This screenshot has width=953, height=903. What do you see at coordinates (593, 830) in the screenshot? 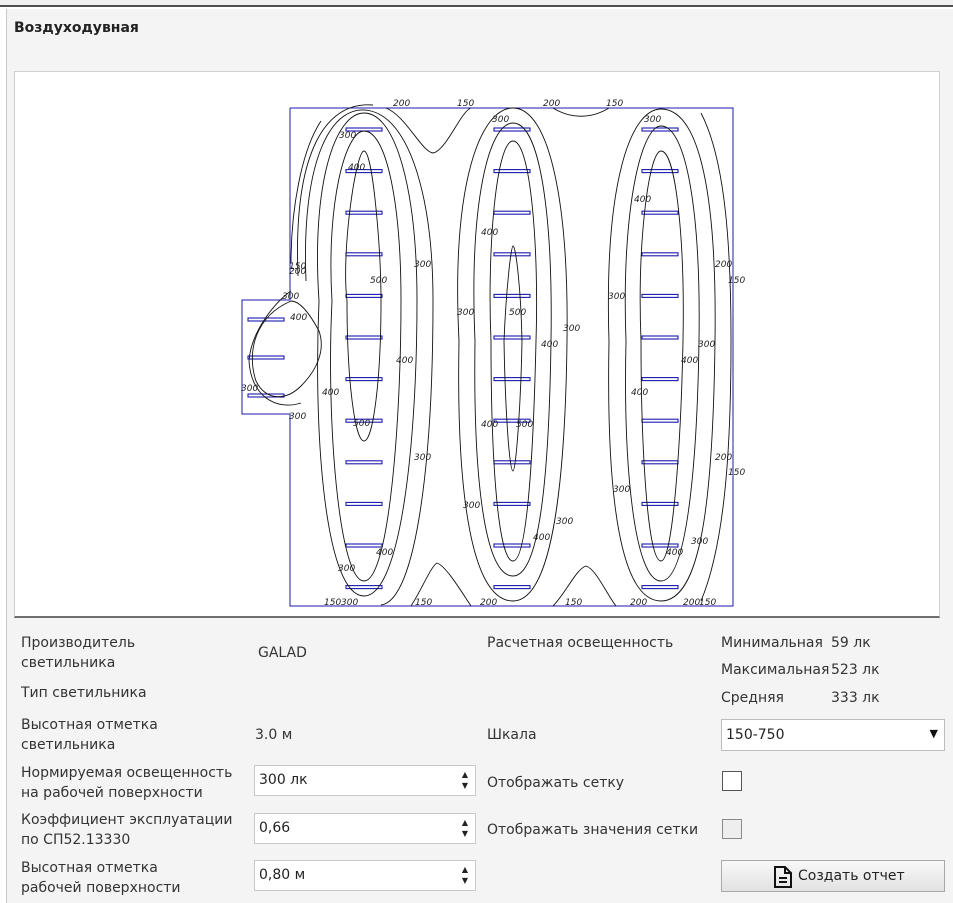
I see `show-grid-values-label: Отображать значения сетки` at bounding box center [593, 830].